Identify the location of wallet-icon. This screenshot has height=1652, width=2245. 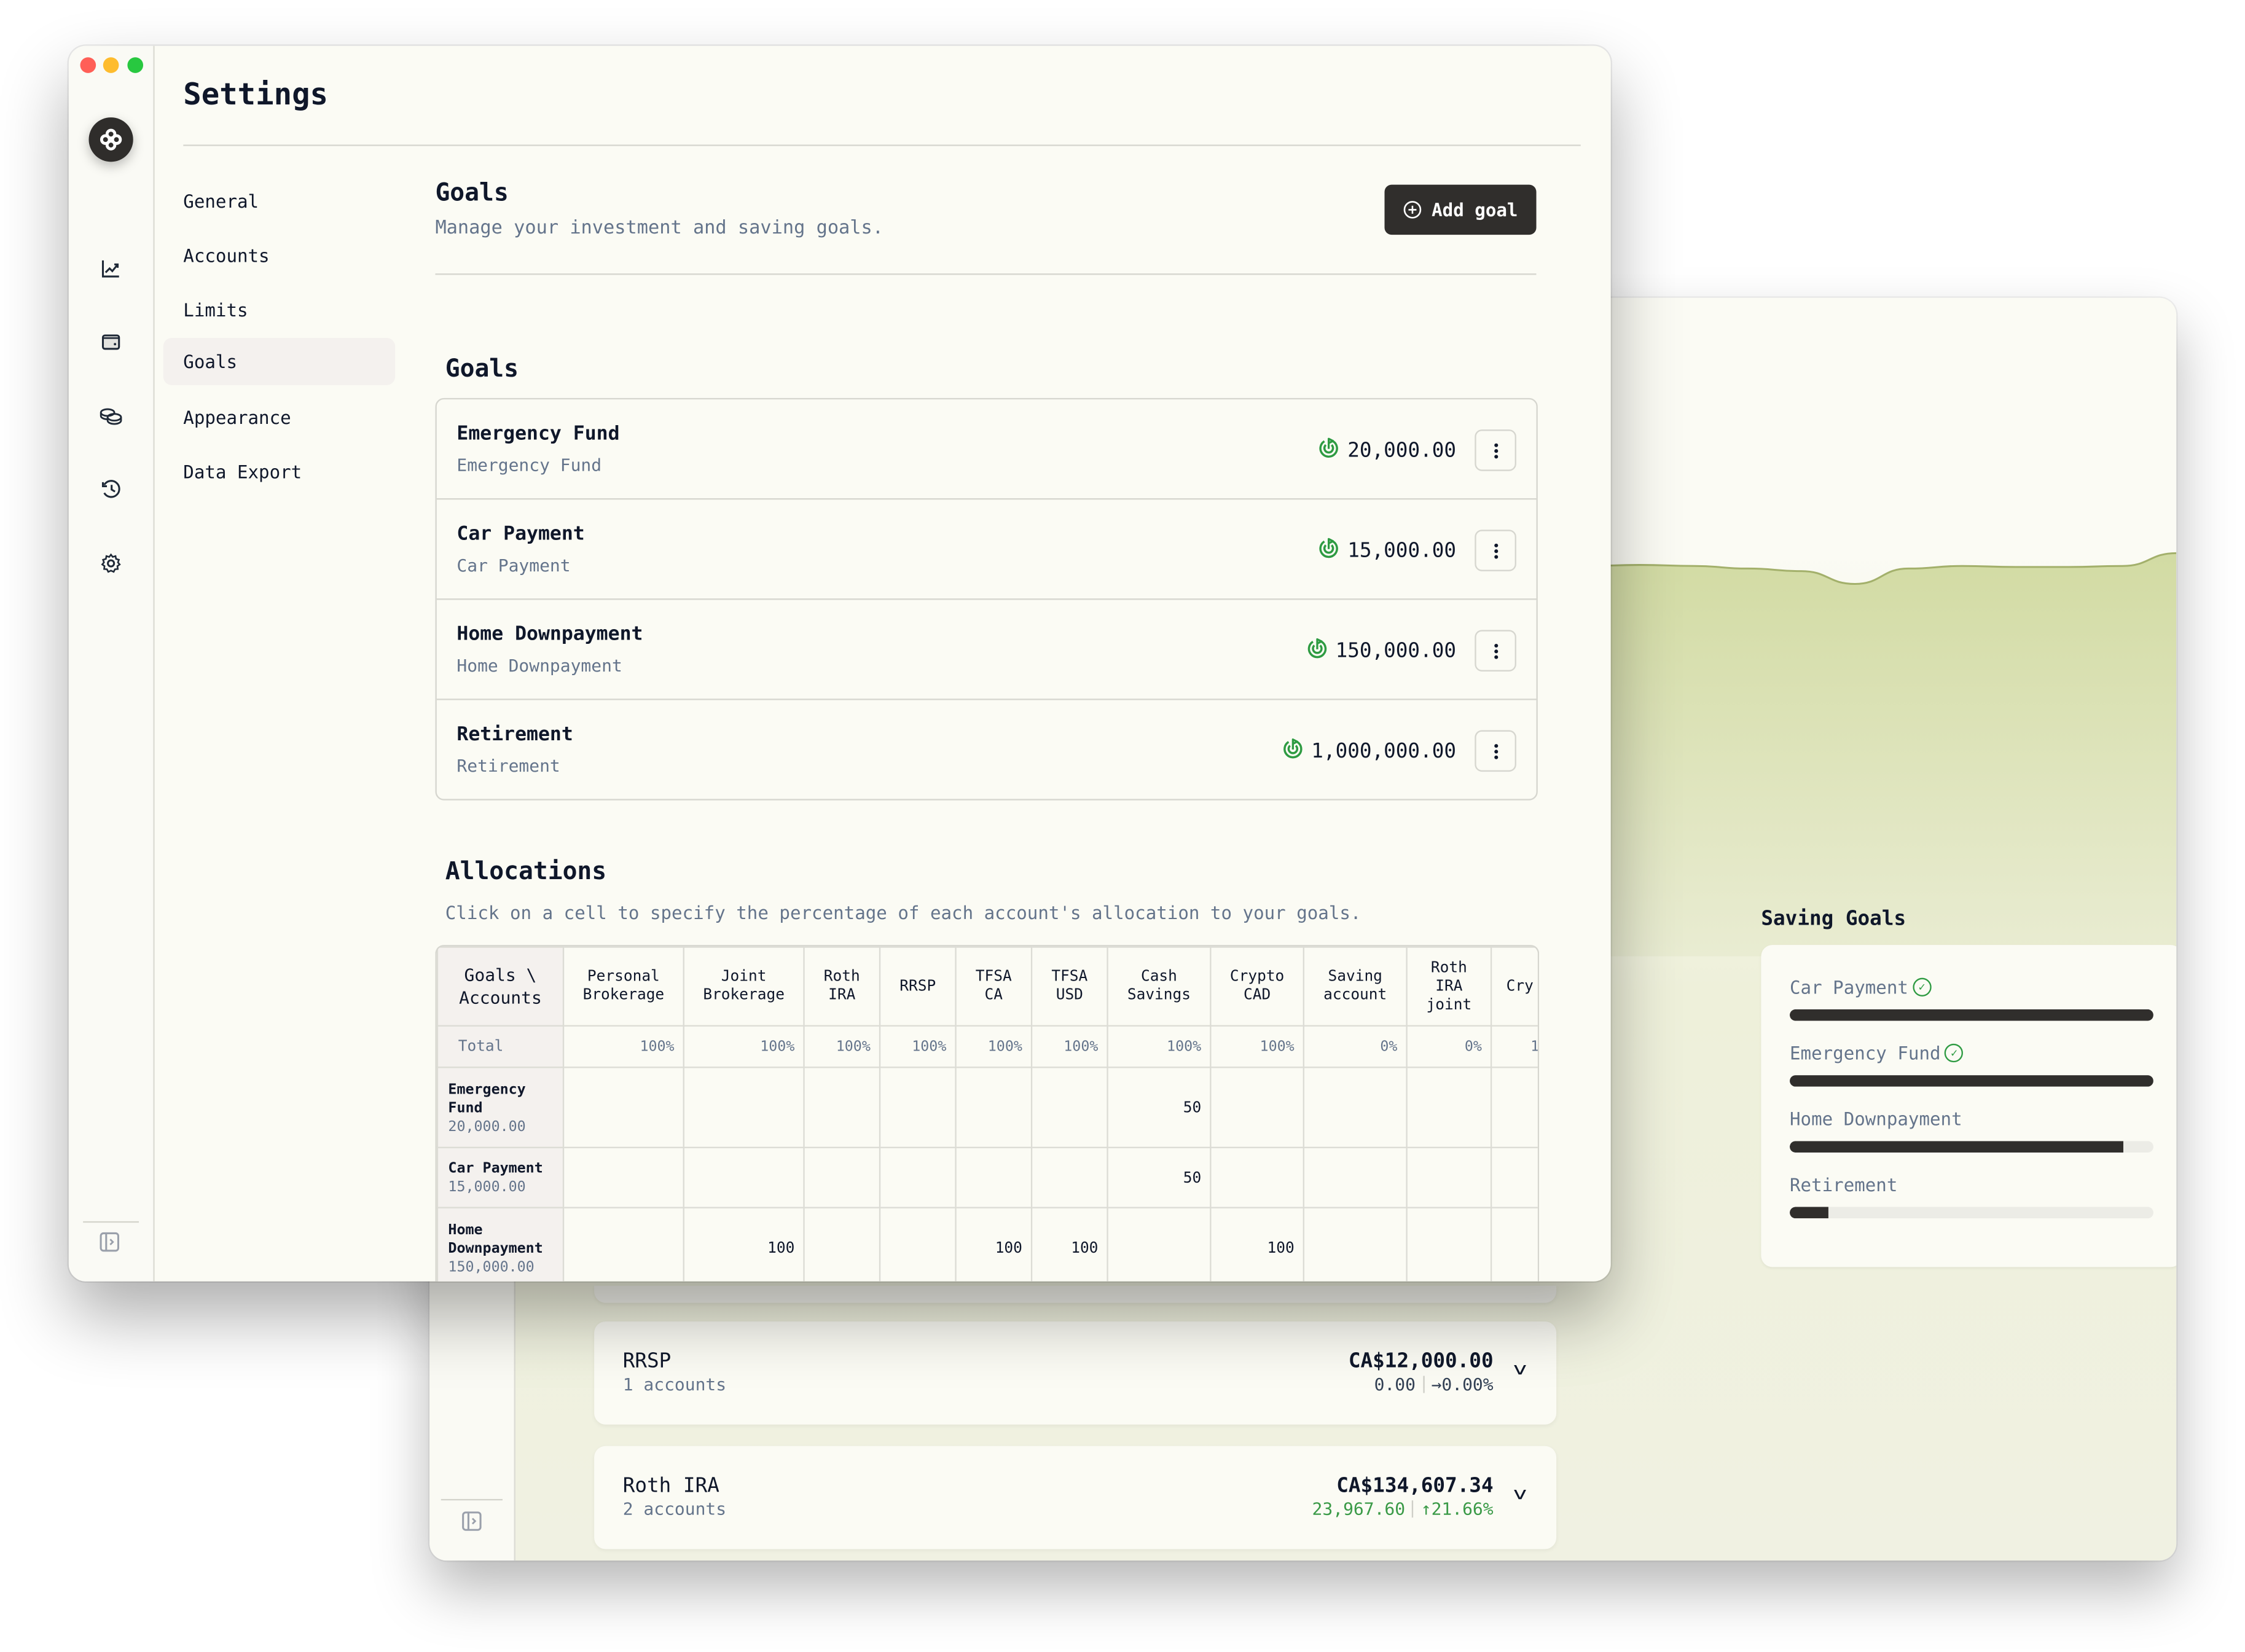
(110, 341).